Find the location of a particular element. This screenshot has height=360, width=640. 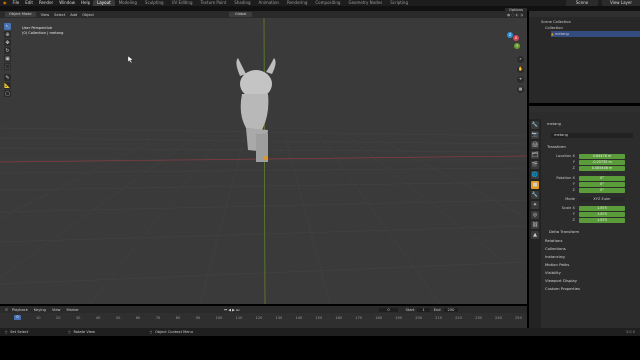

delta-transform-panel: Delta Transform is located at coordinates (564, 231).